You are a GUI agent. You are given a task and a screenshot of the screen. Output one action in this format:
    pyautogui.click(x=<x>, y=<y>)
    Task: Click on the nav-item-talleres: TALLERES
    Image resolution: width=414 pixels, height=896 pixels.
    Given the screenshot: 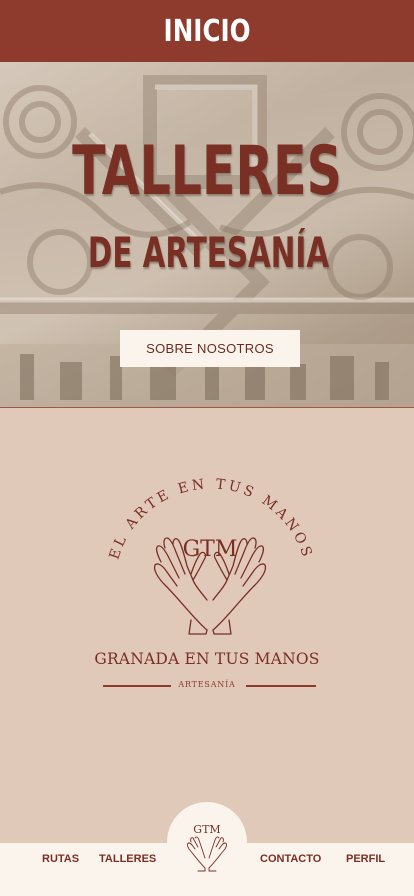 What is the action you would take?
    pyautogui.click(x=127, y=863)
    